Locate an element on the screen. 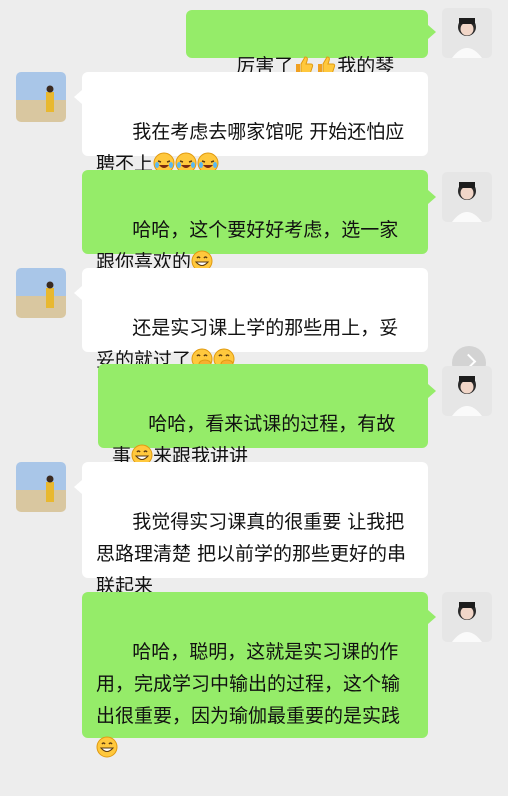  message-bubble: 还是实习课上学的那些用上，妥妥的就过了 is located at coordinates (255, 319).